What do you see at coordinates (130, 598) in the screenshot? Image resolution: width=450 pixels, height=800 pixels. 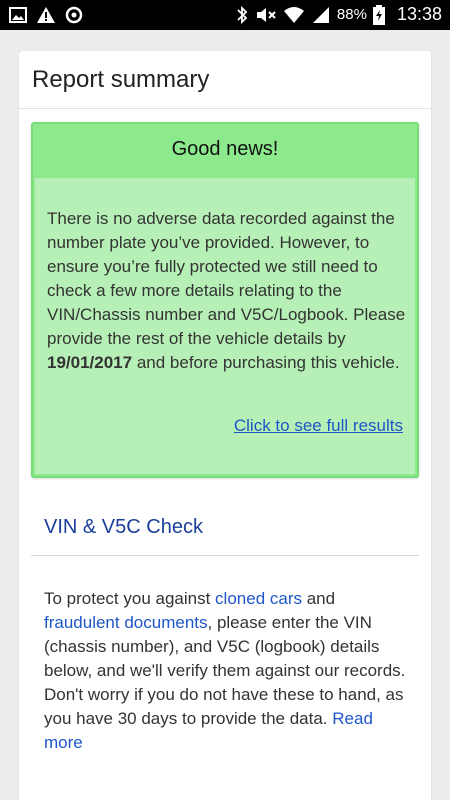 I see `vin-p1-before: To protect you against` at bounding box center [130, 598].